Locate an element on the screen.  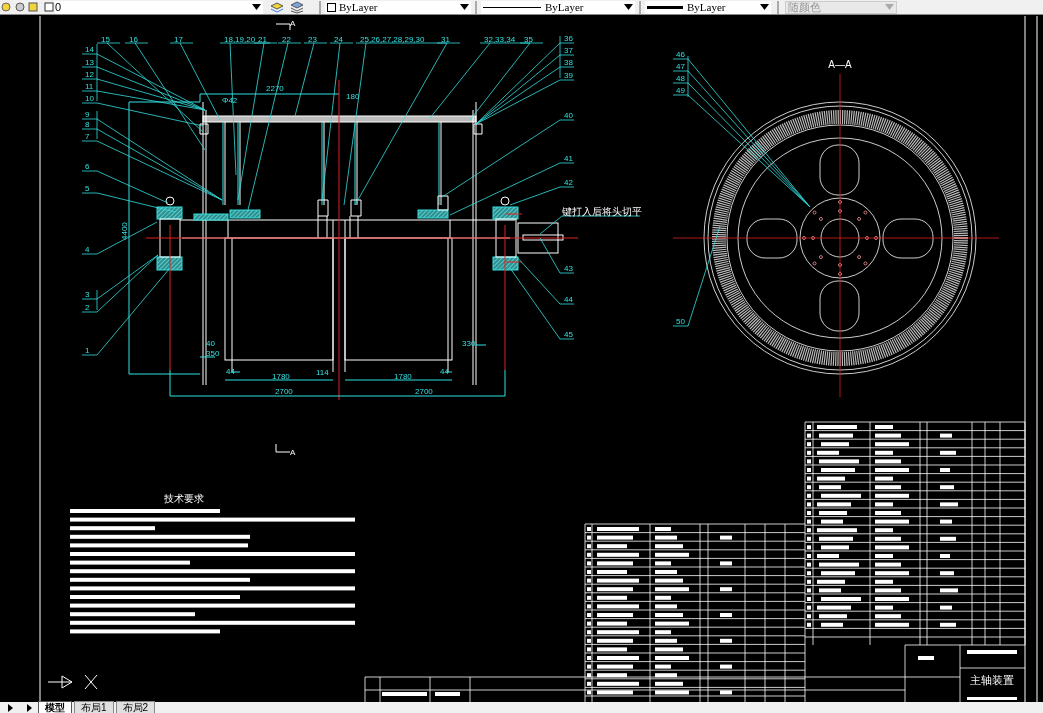
callout-number: 50 is located at coordinates (680, 321).